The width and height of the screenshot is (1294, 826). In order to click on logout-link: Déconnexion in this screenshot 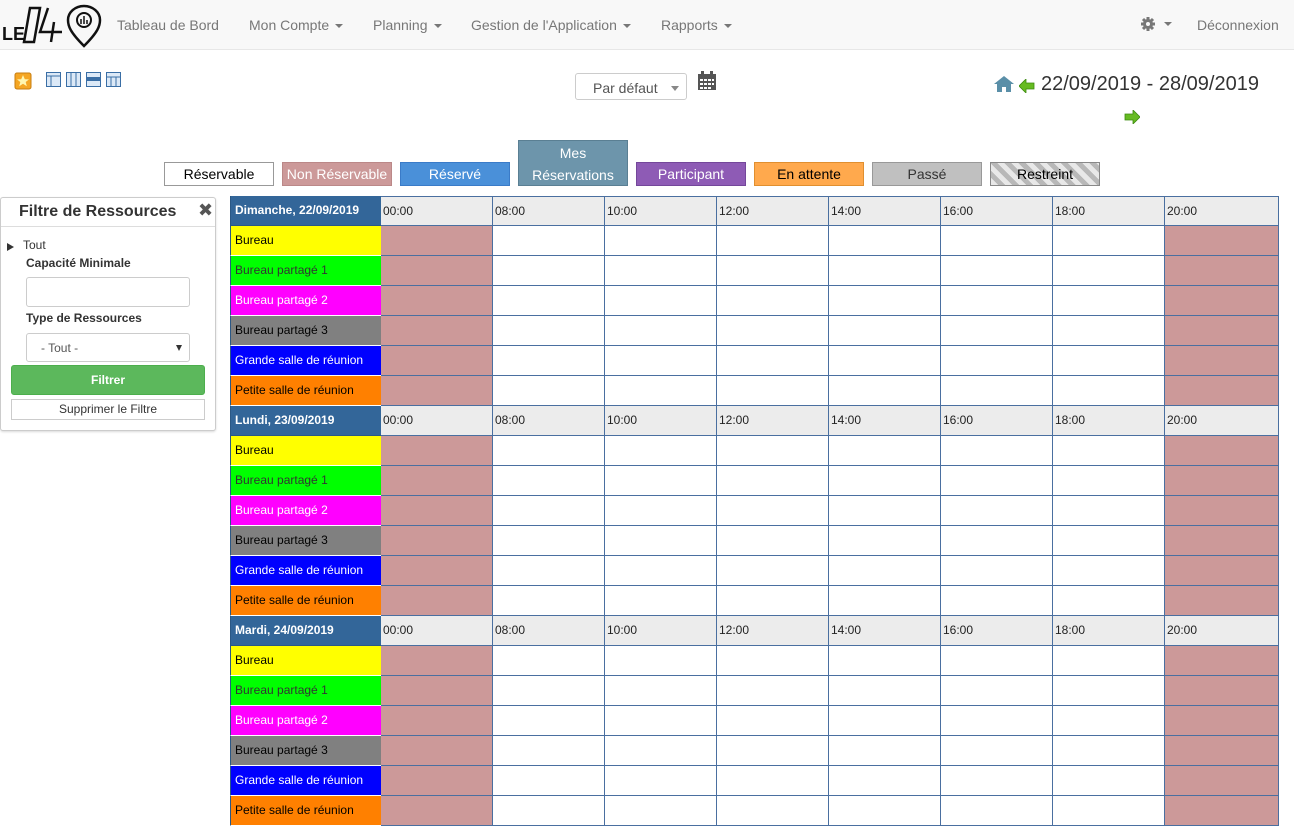, I will do `click(1238, 25)`.